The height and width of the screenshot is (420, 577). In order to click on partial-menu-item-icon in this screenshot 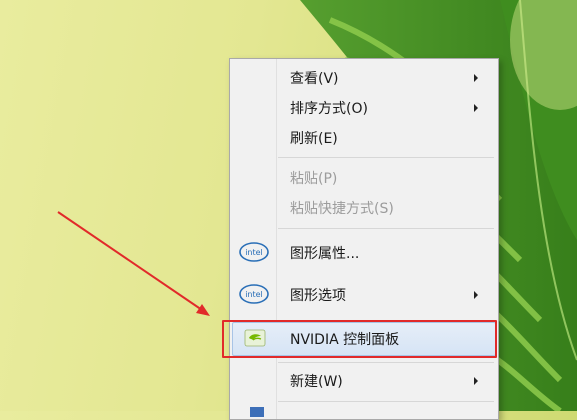, I will do `click(257, 412)`.